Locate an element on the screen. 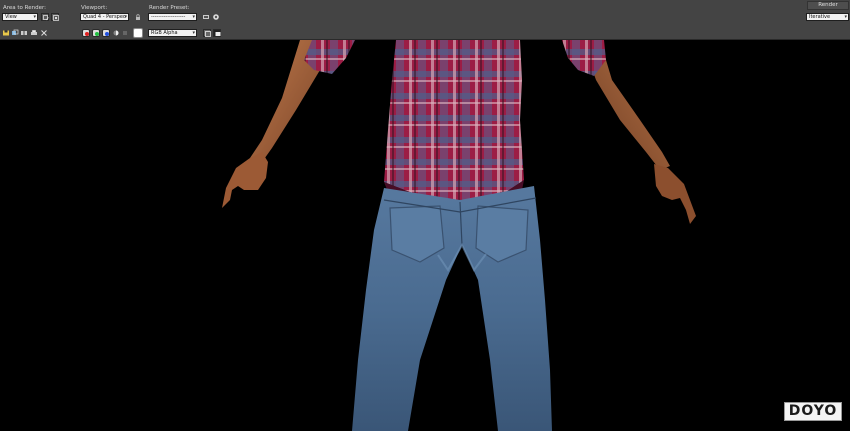 This screenshot has height=431, width=850. render-preset-dropdown: ------------------- ▾ is located at coordinates (172, 17).